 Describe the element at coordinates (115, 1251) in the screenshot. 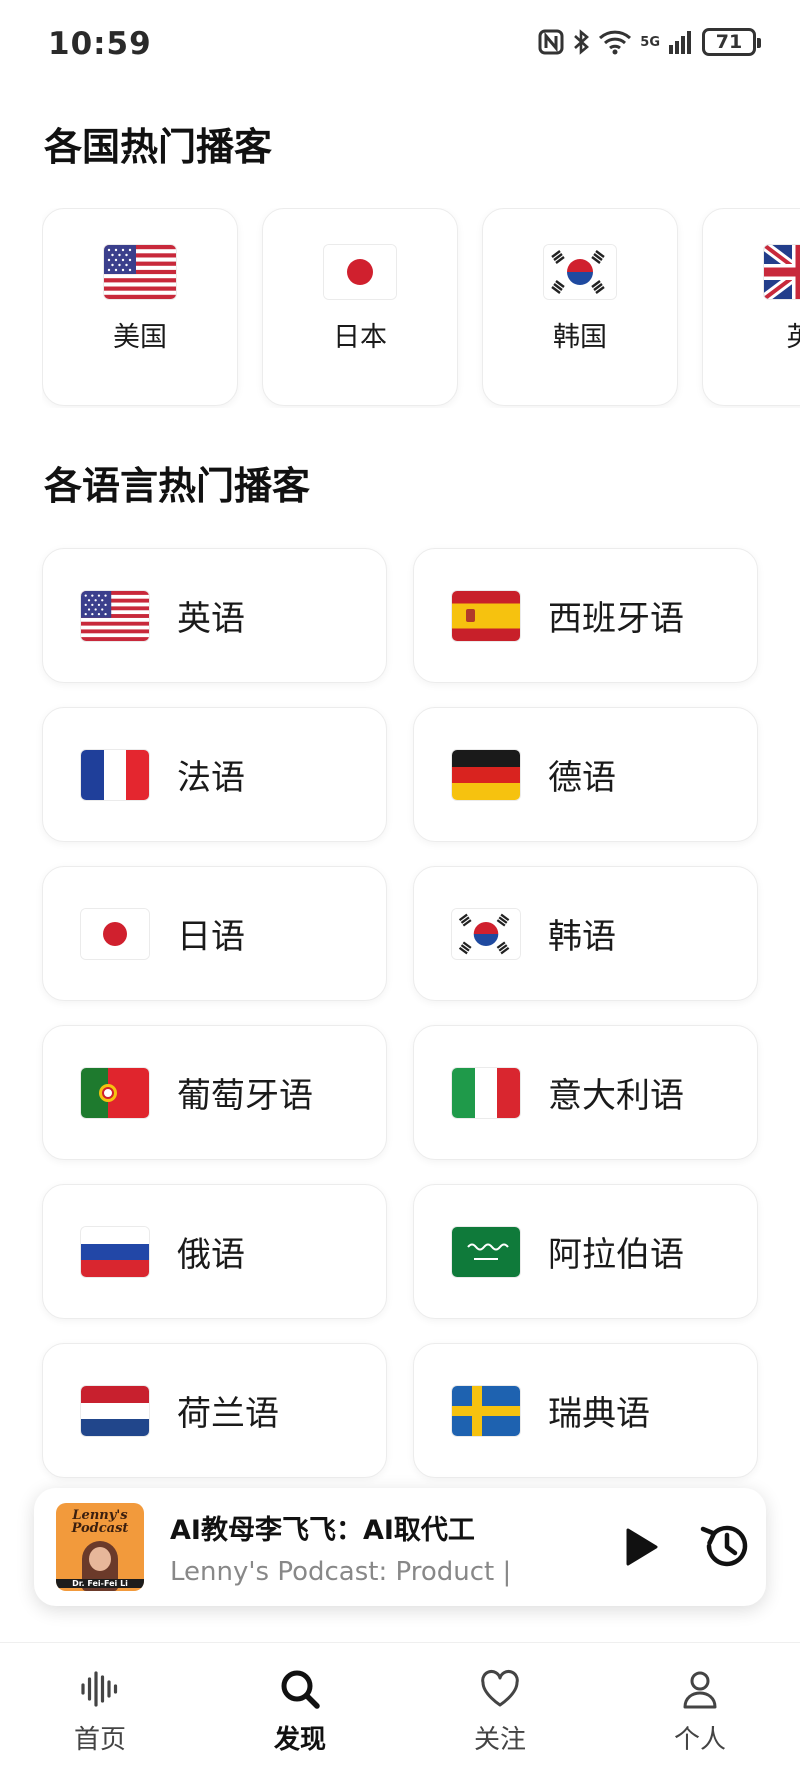

I see `ru-flag-icon` at that location.